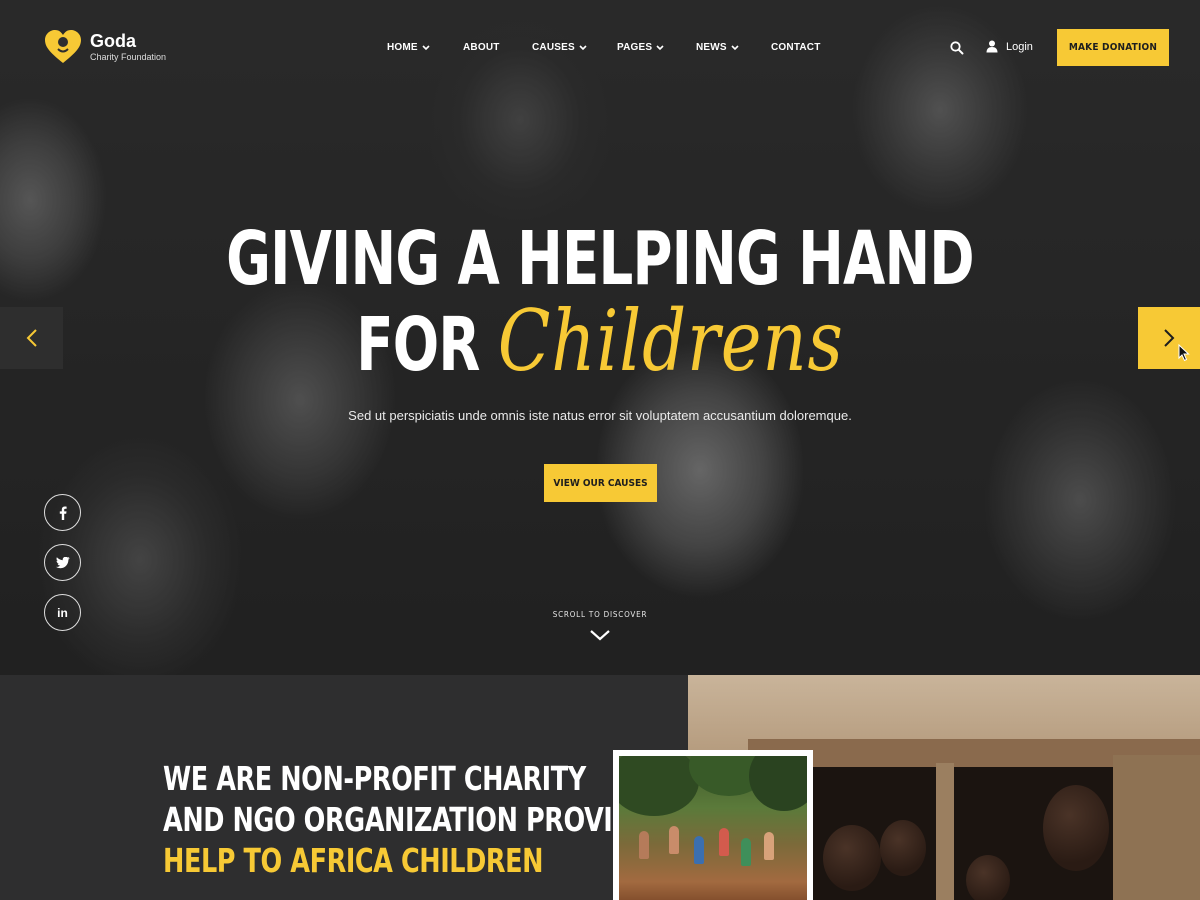 Image resolution: width=1200 pixels, height=900 pixels. I want to click on nav-item-causes: CAUSES, so click(574, 47).